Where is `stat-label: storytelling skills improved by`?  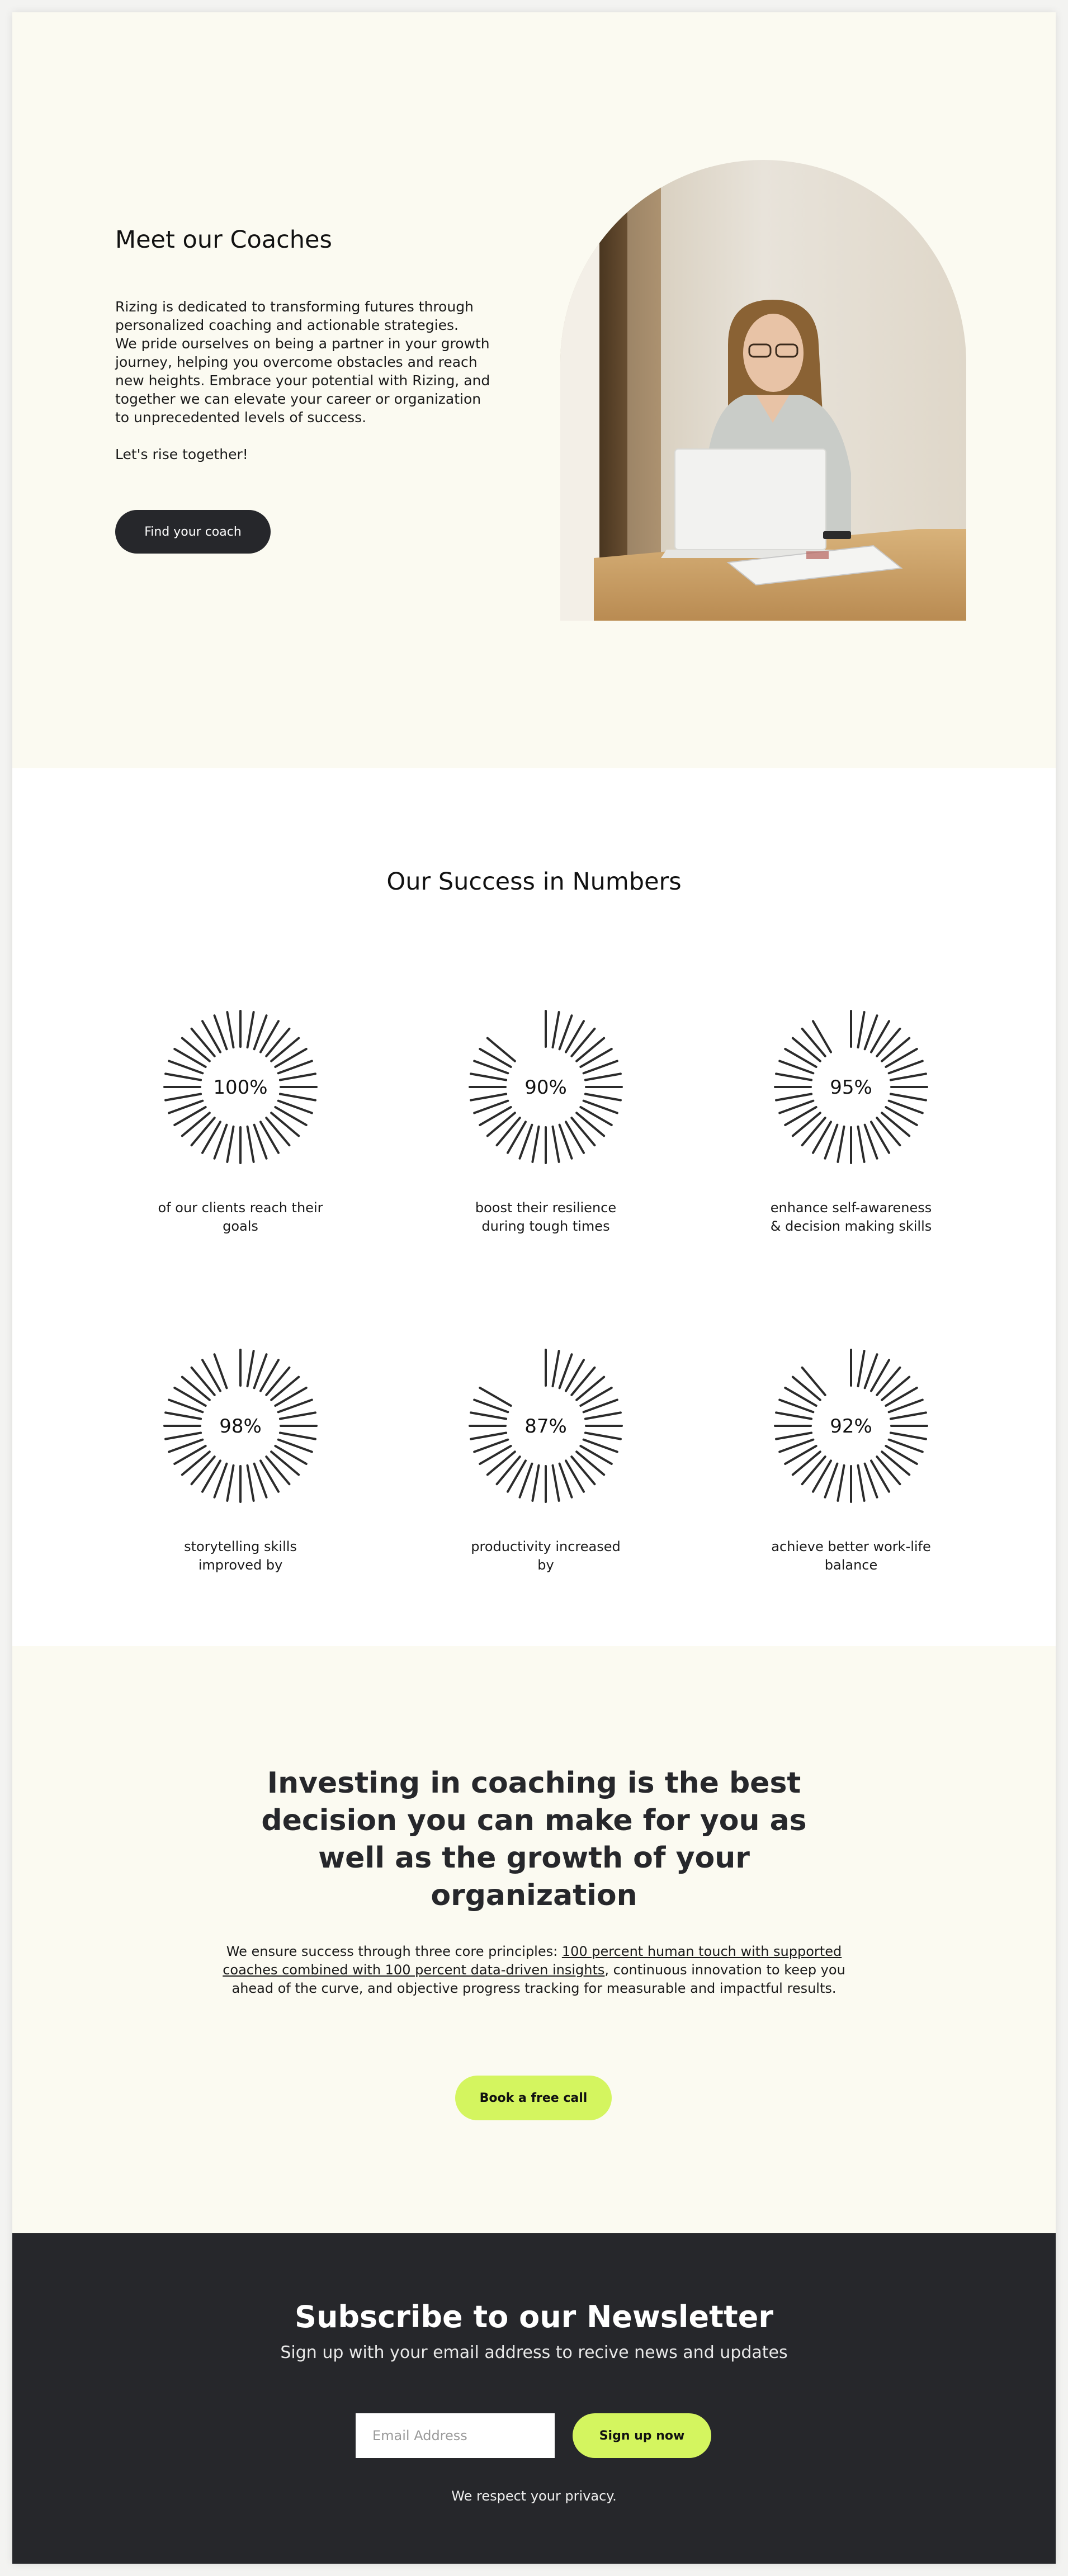 stat-label: storytelling skills improved by is located at coordinates (240, 1556).